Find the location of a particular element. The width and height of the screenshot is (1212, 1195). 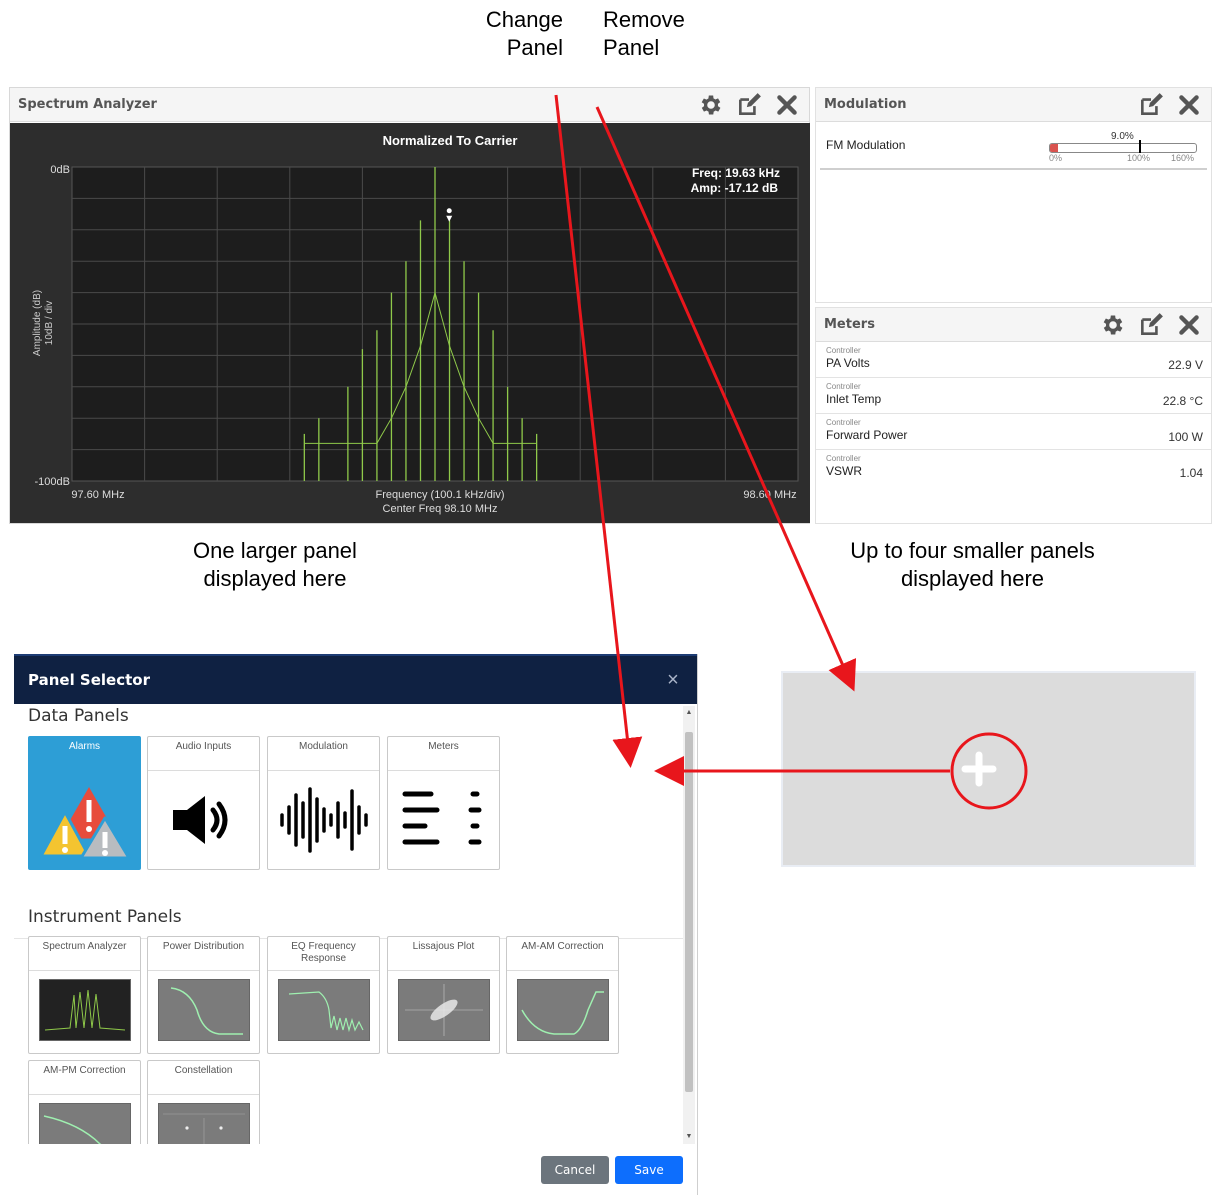

dialog-scrollbar: ▲ ▼ is located at coordinates (689, 925).